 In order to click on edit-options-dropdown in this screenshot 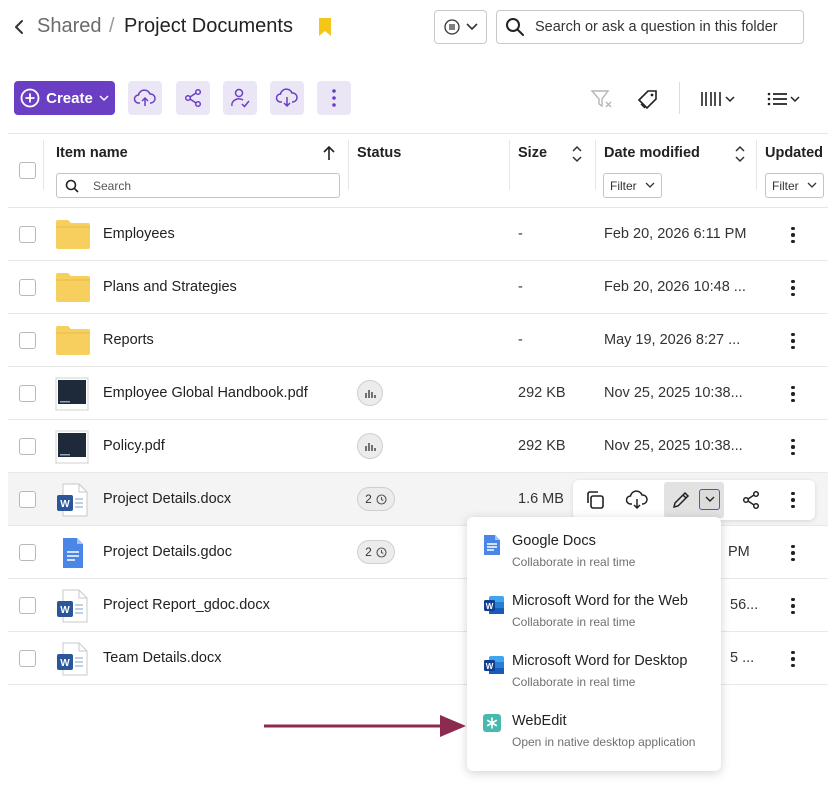, I will do `click(709, 499)`.